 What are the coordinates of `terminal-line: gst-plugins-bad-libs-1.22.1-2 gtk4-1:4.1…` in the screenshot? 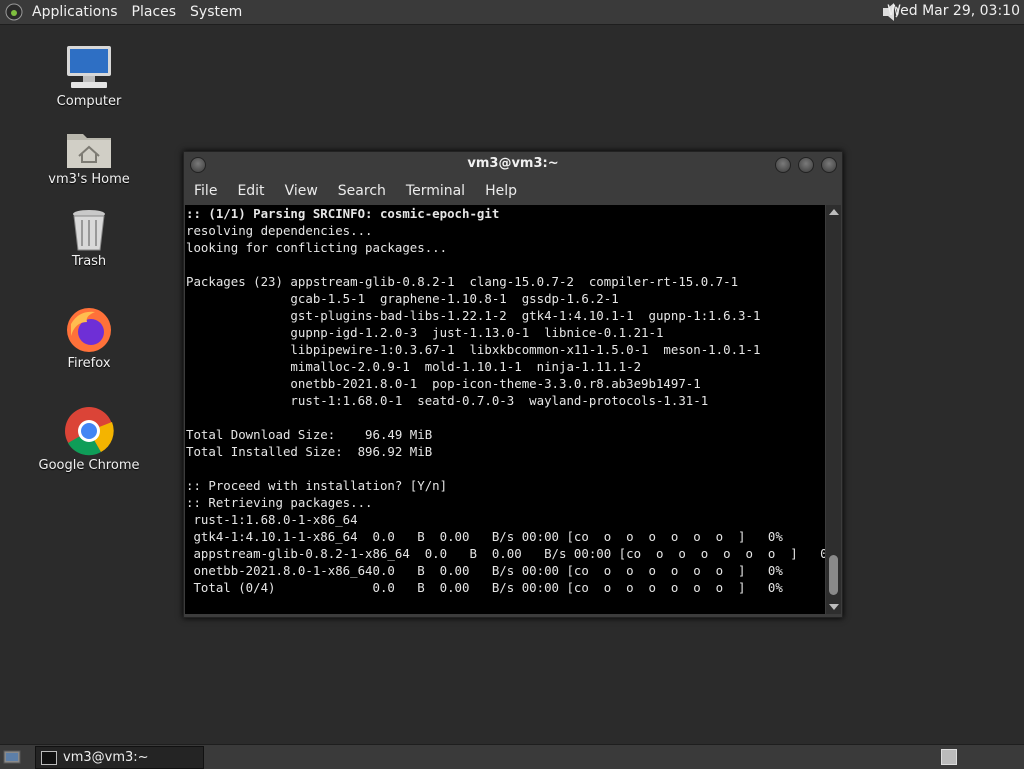 It's located at (473, 315).